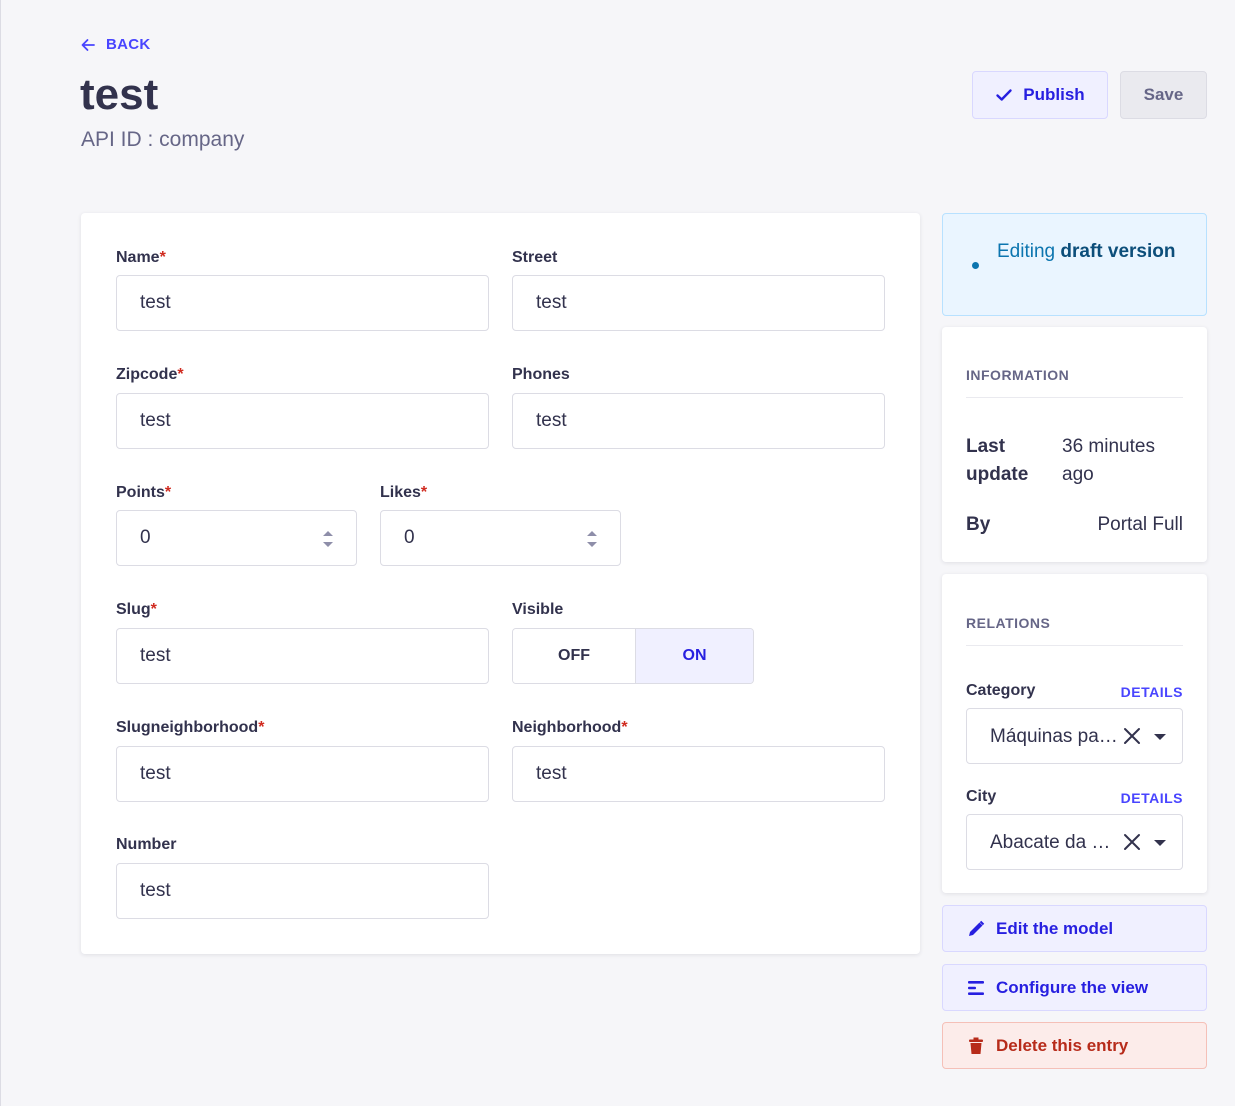 The image size is (1235, 1106). What do you see at coordinates (128, 44) in the screenshot?
I see `back-label: BACK` at bounding box center [128, 44].